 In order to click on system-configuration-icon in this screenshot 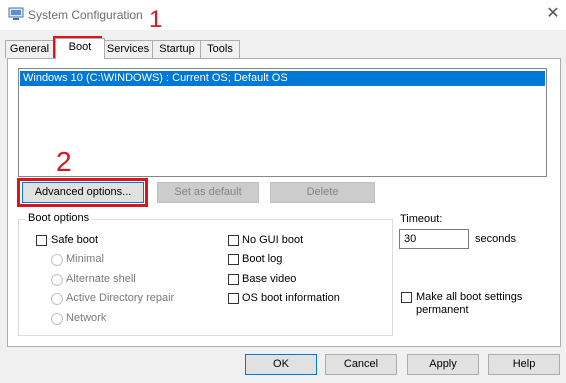, I will do `click(16, 13)`.